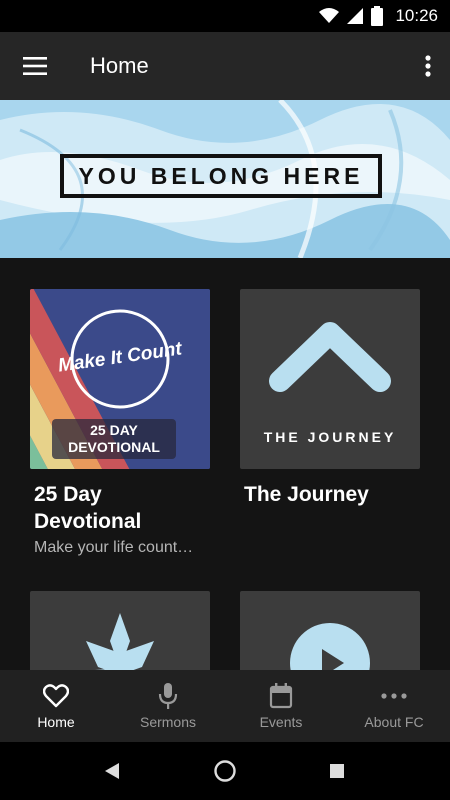  I want to click on card-thumbnail: THE JOURNEY, so click(330, 379).